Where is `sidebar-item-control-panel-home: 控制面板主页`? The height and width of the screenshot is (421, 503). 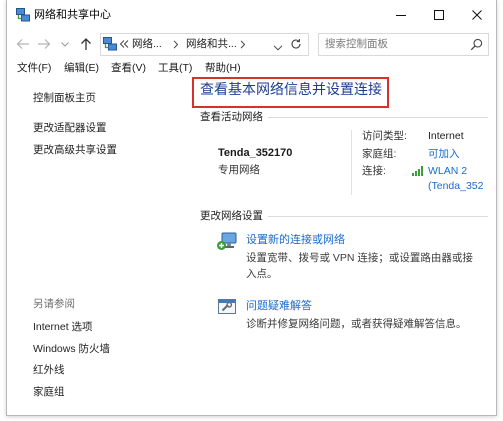
sidebar-item-control-panel-home: 控制面板主页 is located at coordinates (64, 98).